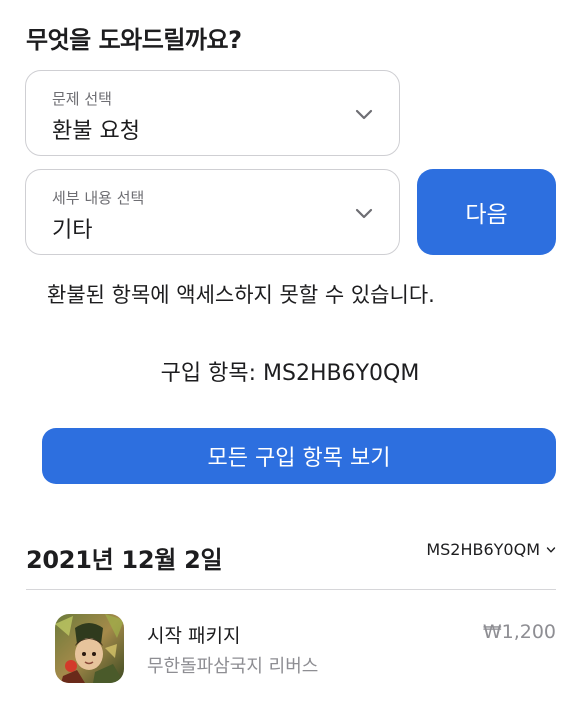 The height and width of the screenshot is (705, 580). What do you see at coordinates (194, 636) in the screenshot?
I see `item-name: 시작 패키지` at bounding box center [194, 636].